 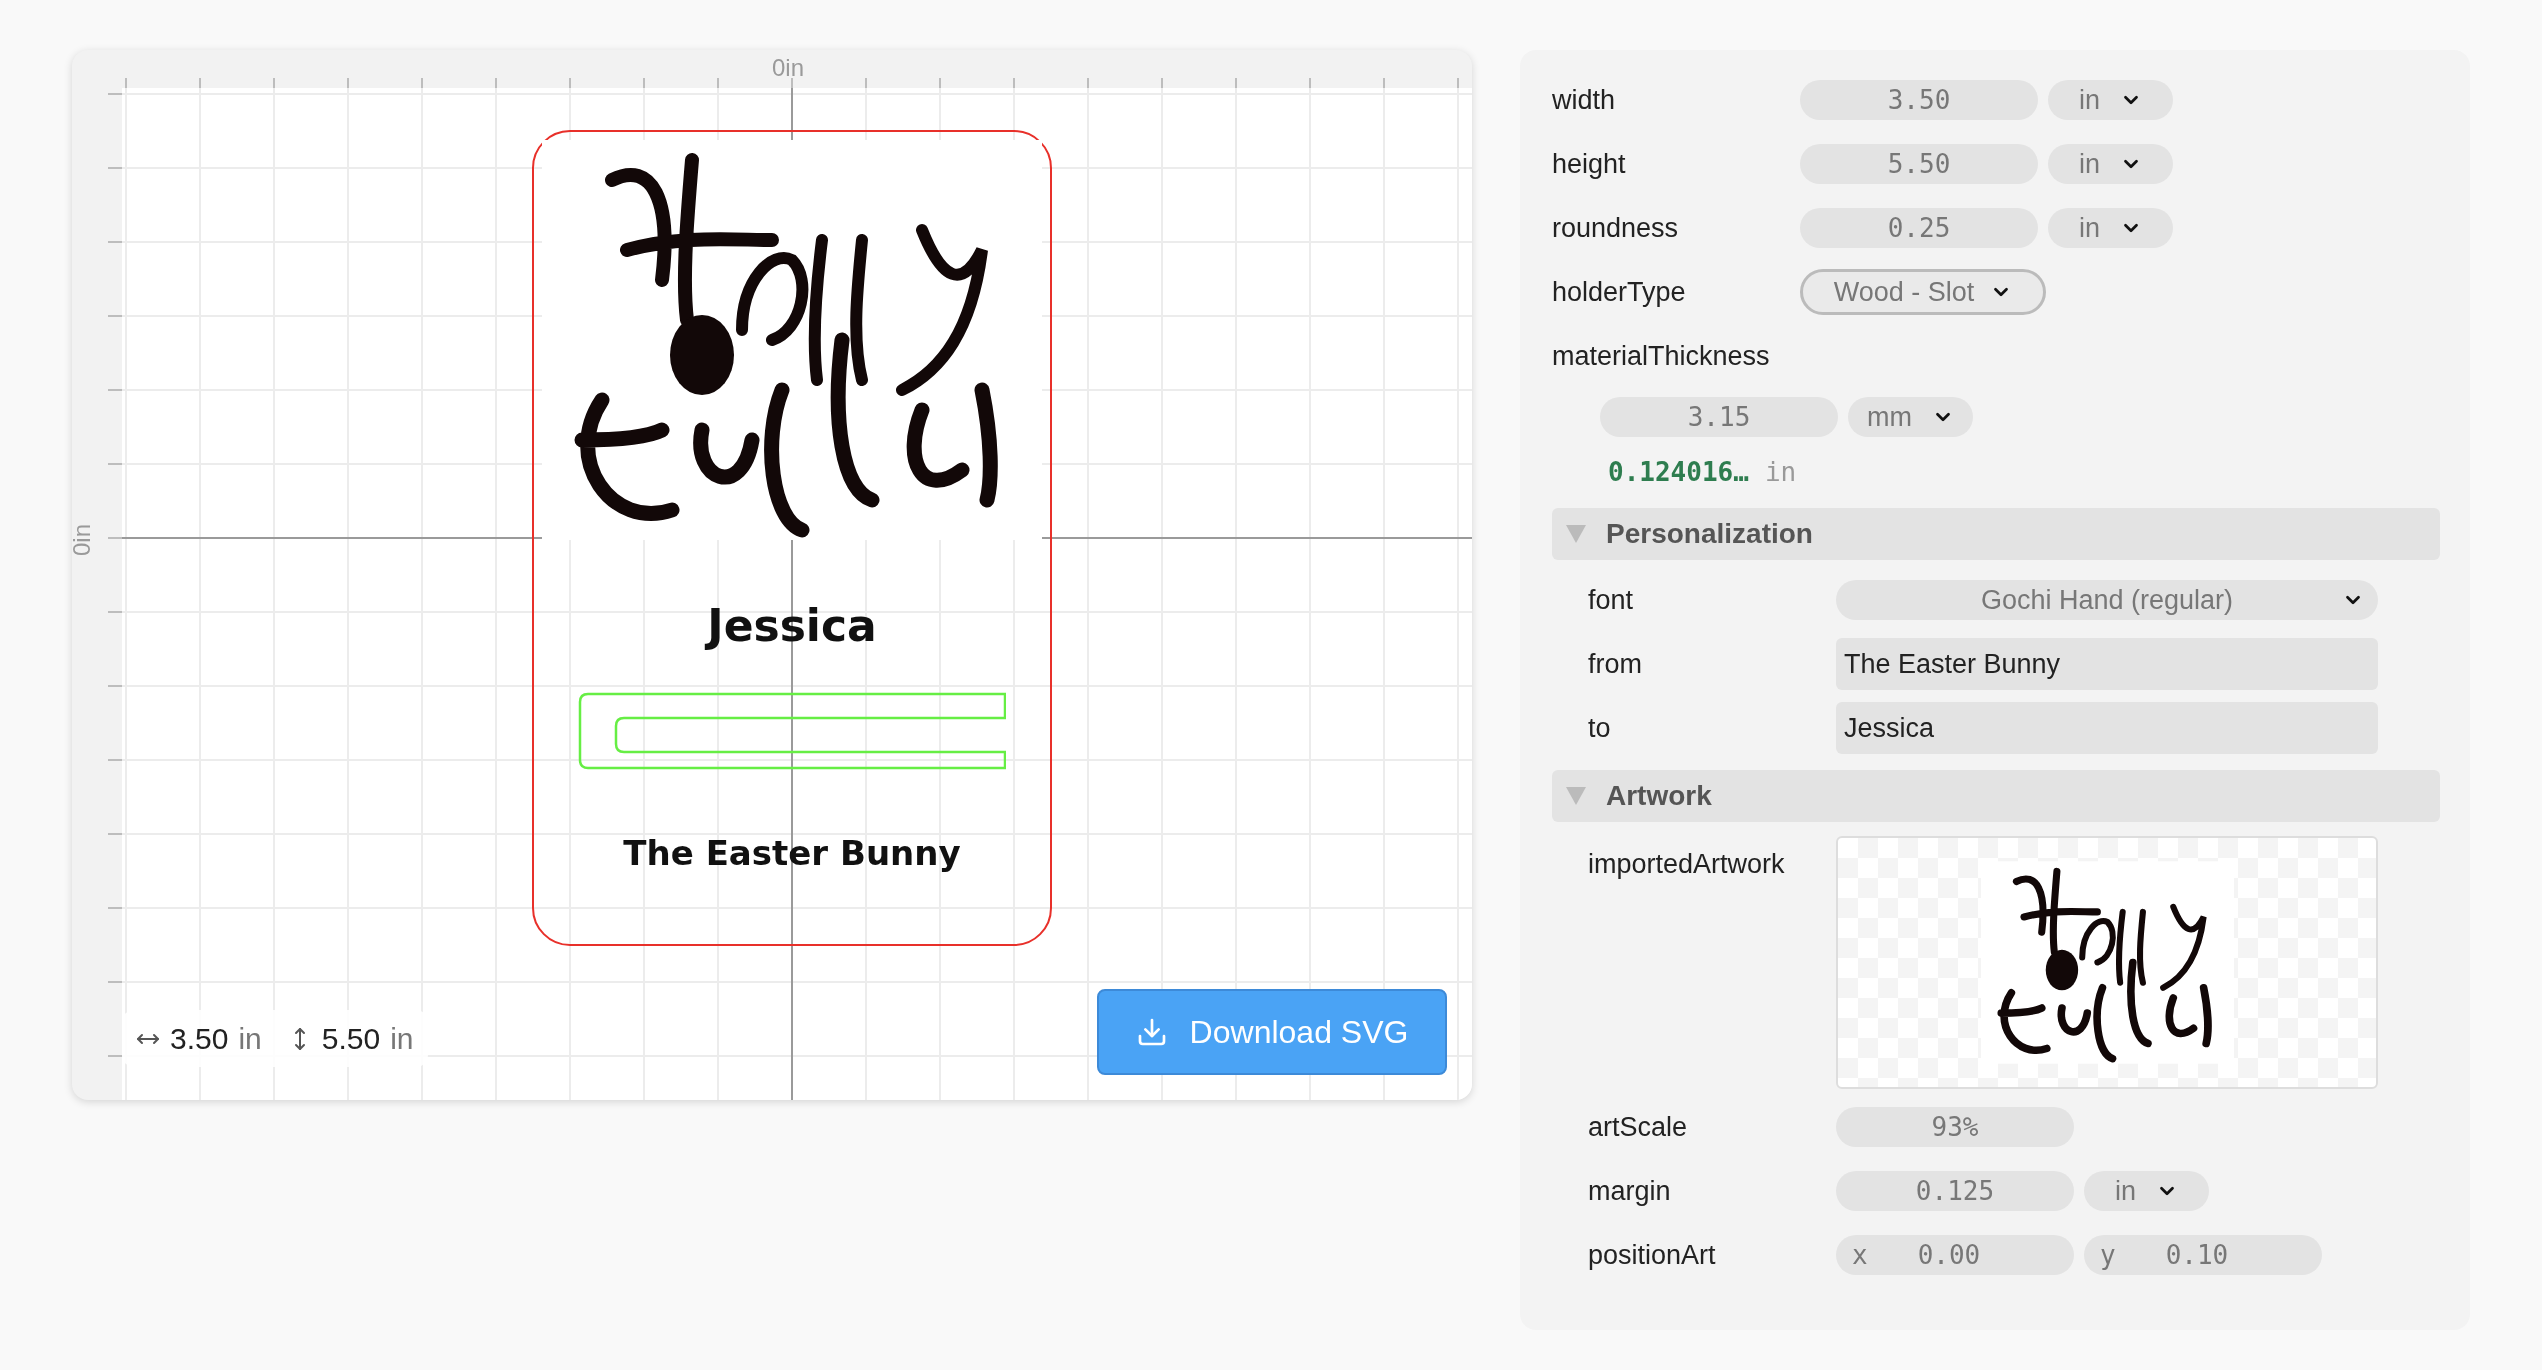 I want to click on field-label: roundness, so click(x=1616, y=228).